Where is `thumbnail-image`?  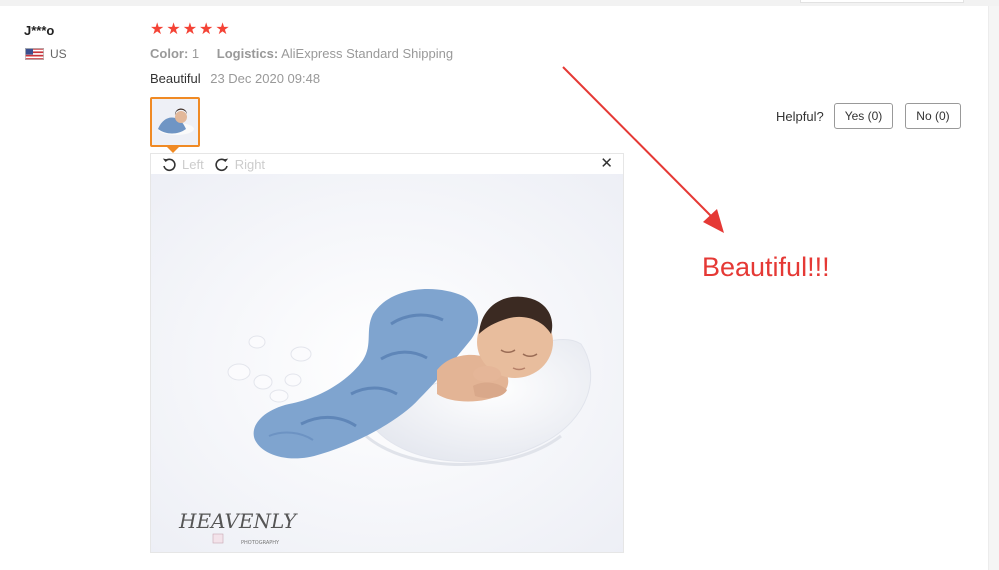 thumbnail-image is located at coordinates (175, 122).